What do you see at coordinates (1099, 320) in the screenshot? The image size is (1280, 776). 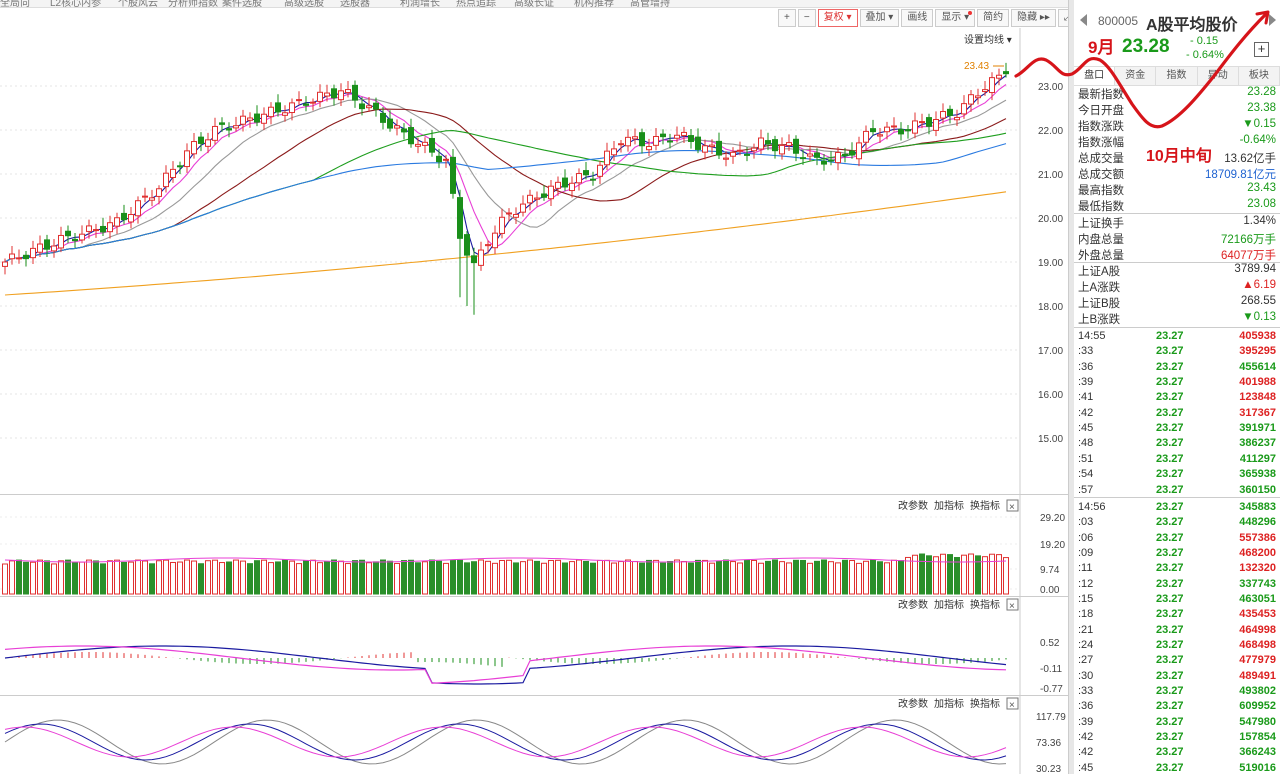 I see `stat-label: 上B涨跌` at bounding box center [1099, 320].